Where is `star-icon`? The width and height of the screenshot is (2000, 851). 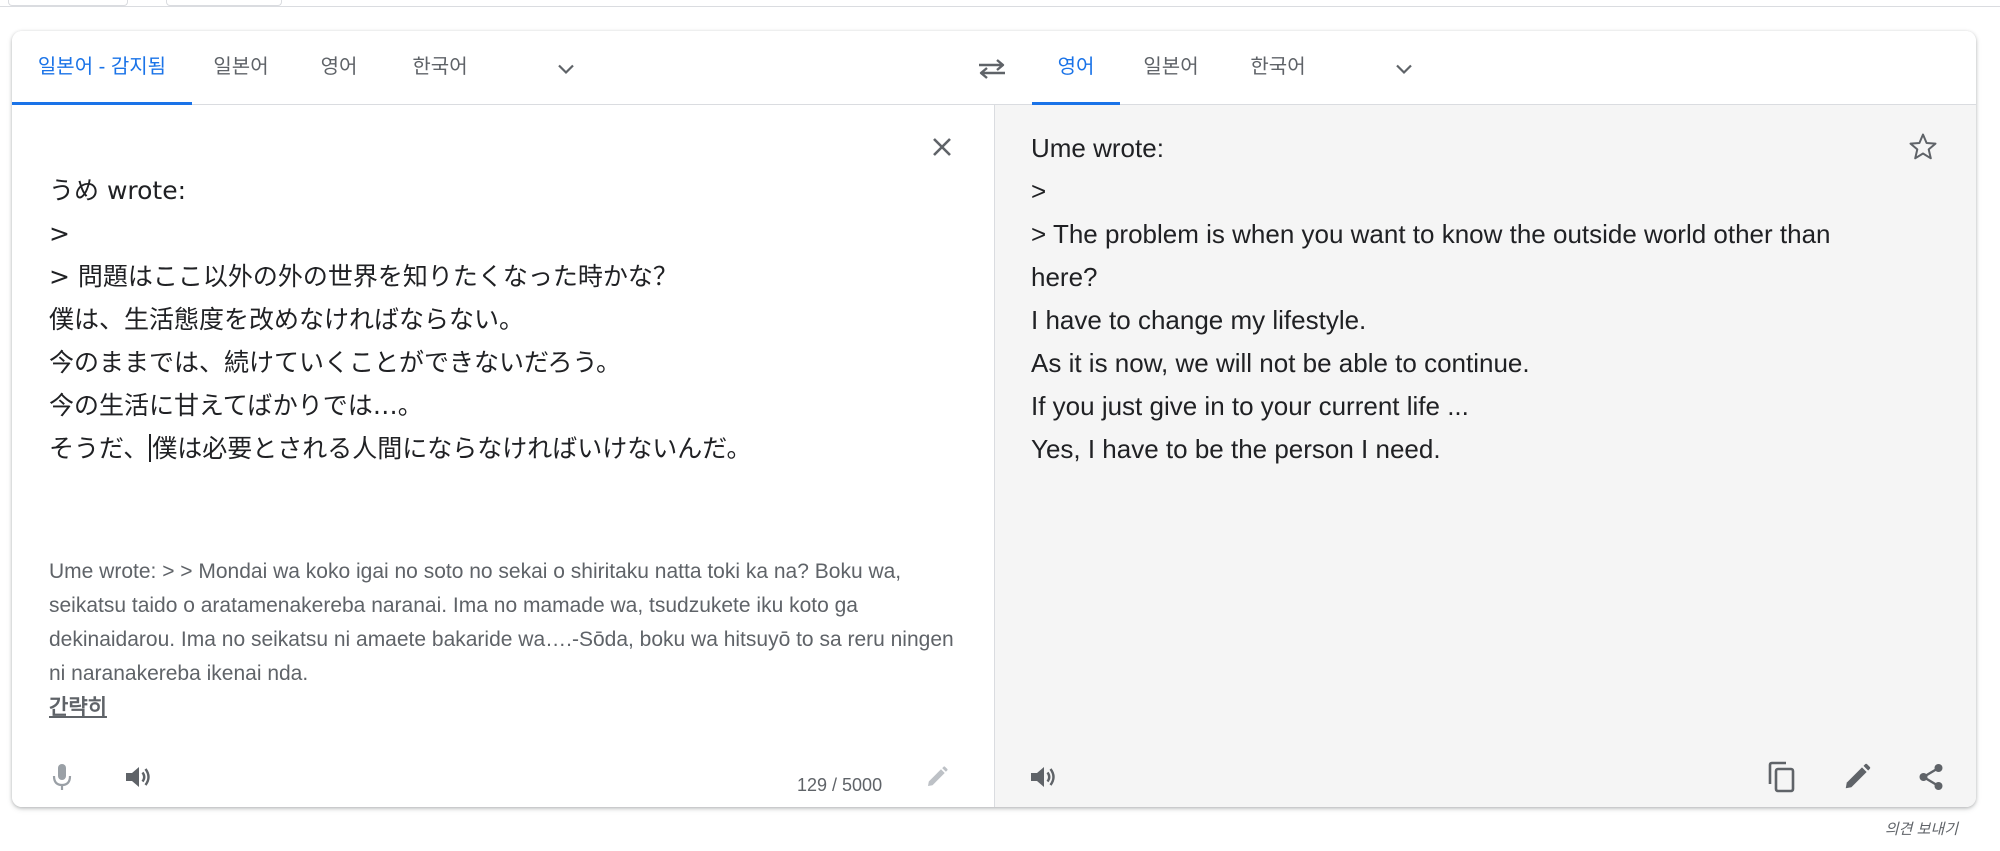
star-icon is located at coordinates (1923, 146).